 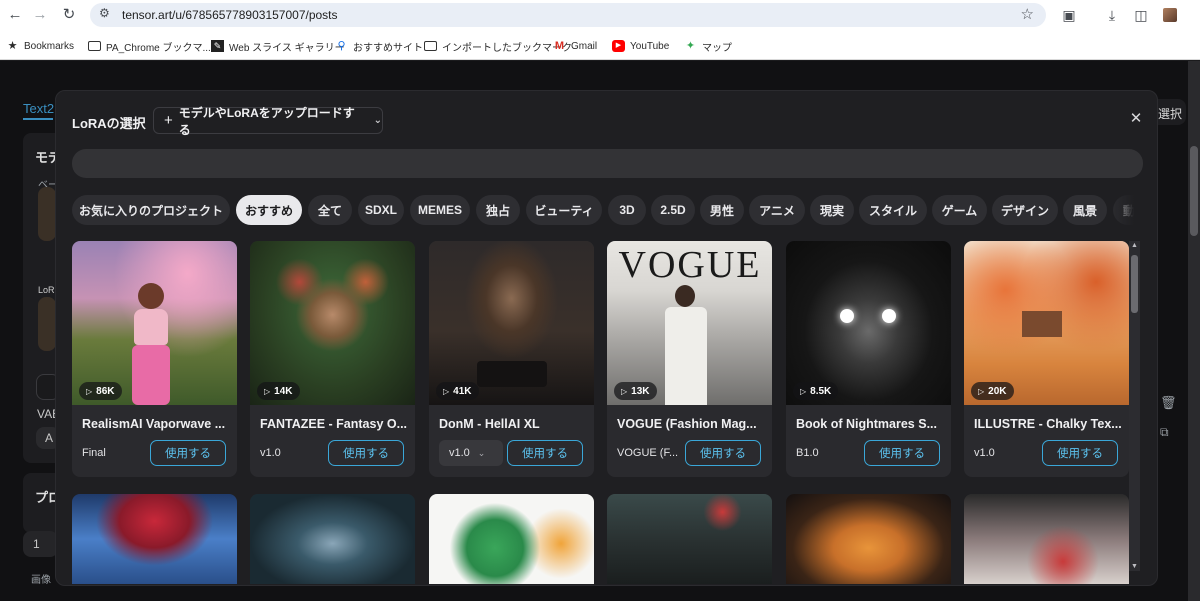 I want to click on chip-real: 現実, so click(x=832, y=210).